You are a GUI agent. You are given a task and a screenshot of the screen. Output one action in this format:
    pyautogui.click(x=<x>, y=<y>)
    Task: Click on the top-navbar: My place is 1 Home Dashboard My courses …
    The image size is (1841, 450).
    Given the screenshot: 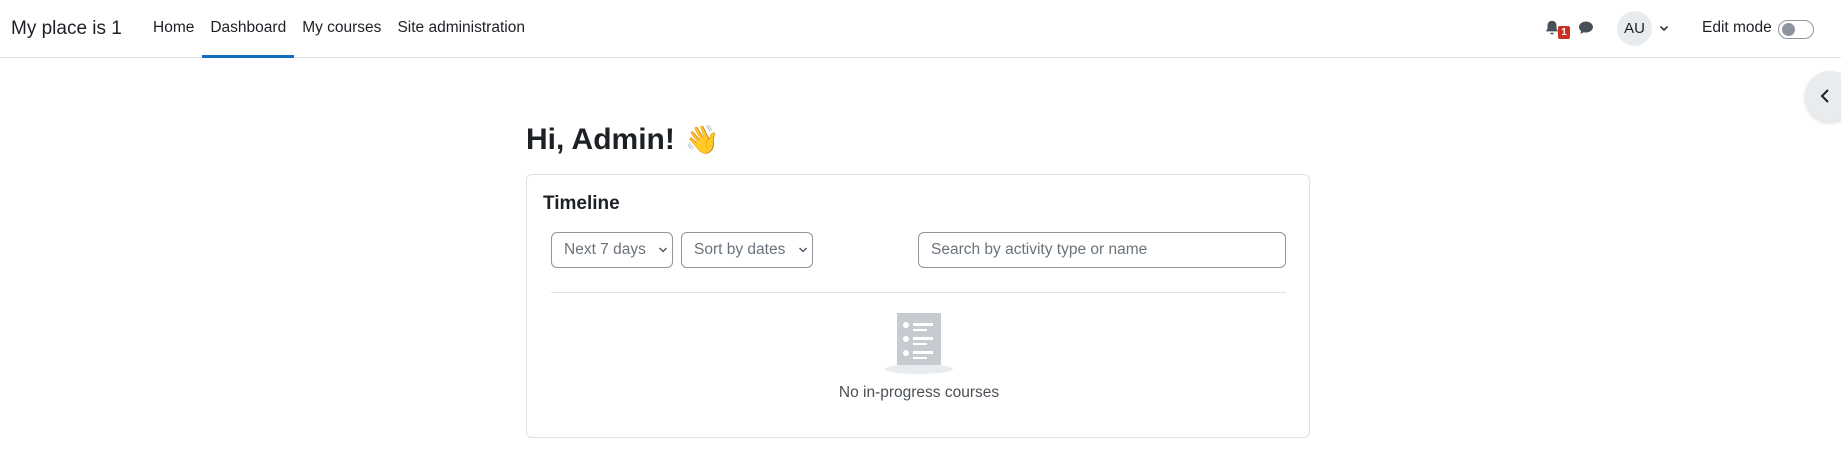 What is the action you would take?
    pyautogui.click(x=920, y=29)
    